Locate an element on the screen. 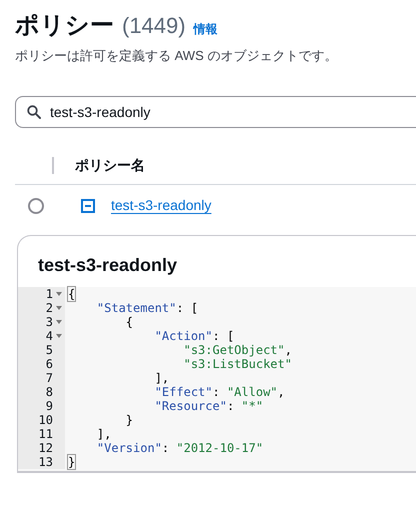 The height and width of the screenshot is (515, 416). code-line: "Statement": [ is located at coordinates (147, 307).